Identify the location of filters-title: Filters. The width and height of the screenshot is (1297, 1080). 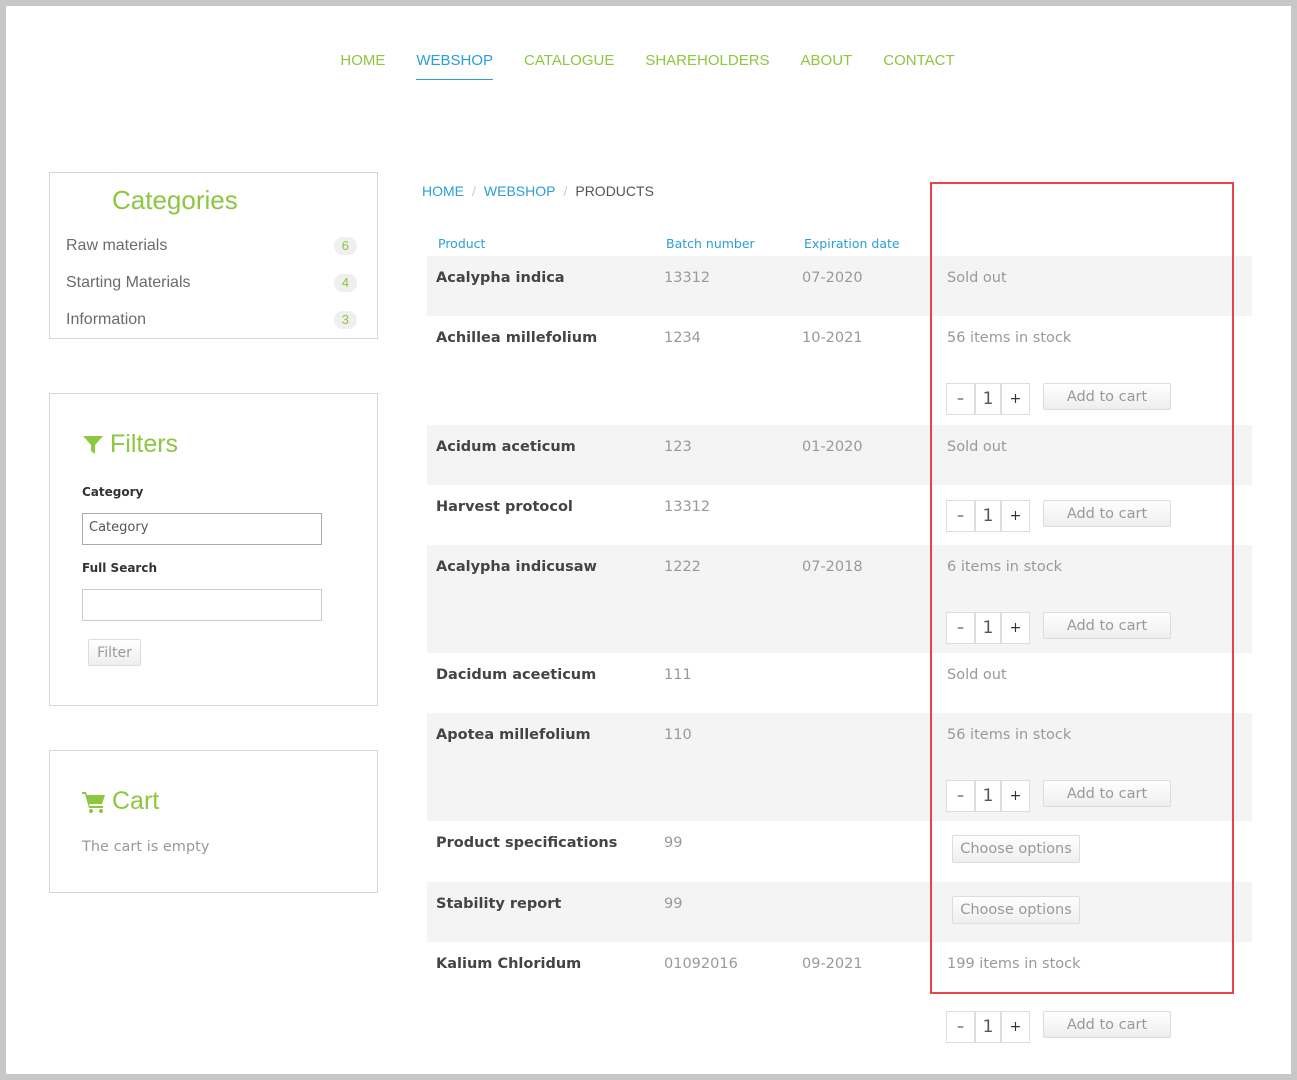
(144, 444).